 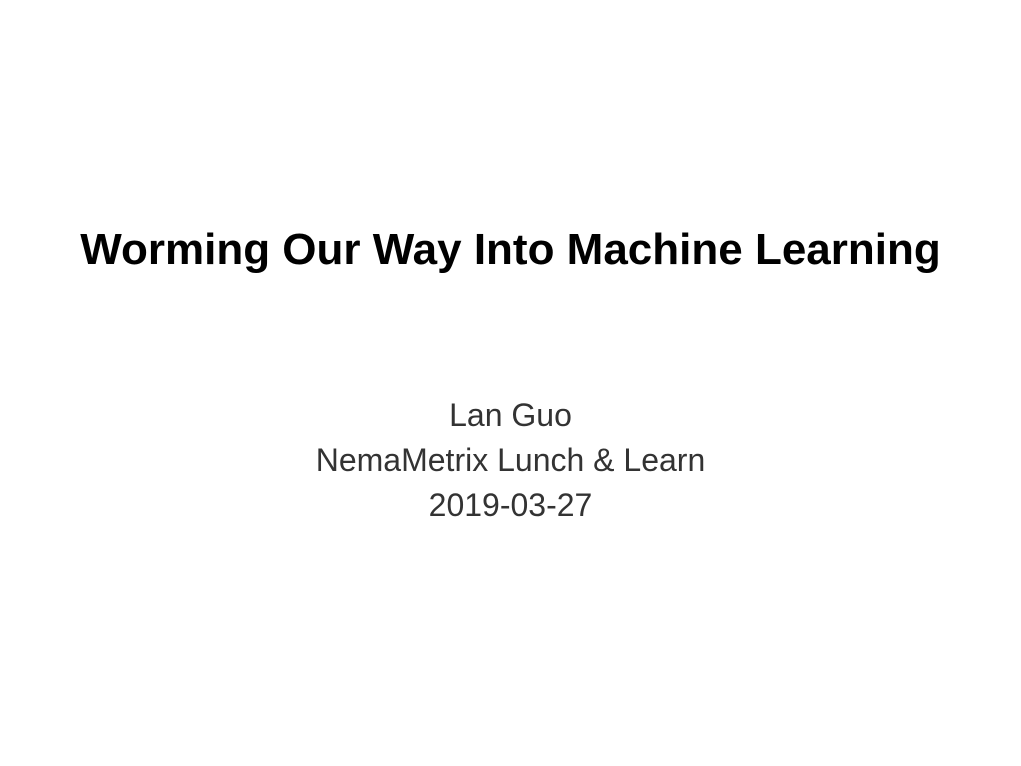 I want to click on presentation-date: 2019-03-27, so click(x=510, y=505).